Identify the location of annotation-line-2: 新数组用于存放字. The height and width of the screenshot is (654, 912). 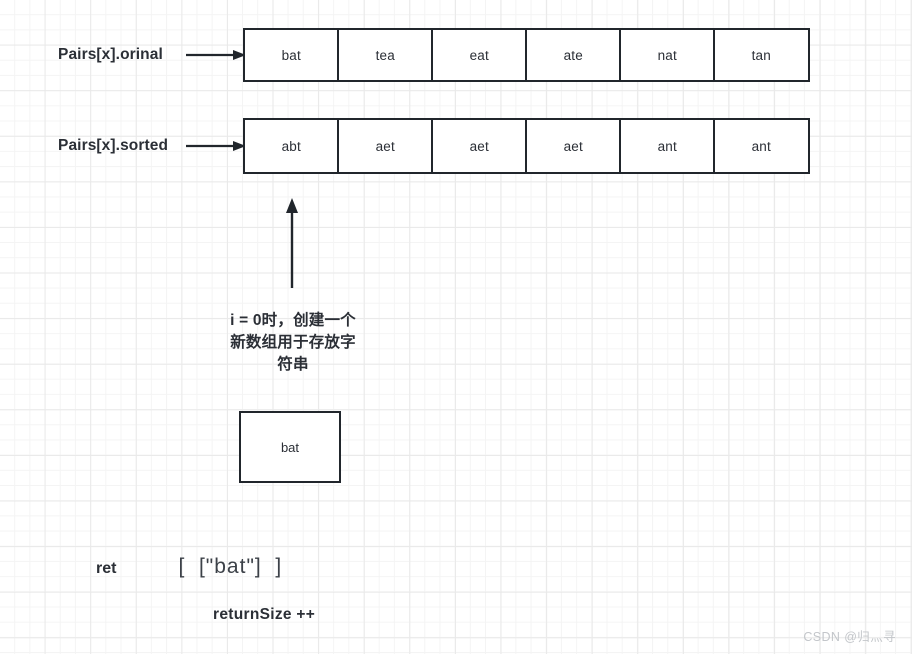
(293, 342).